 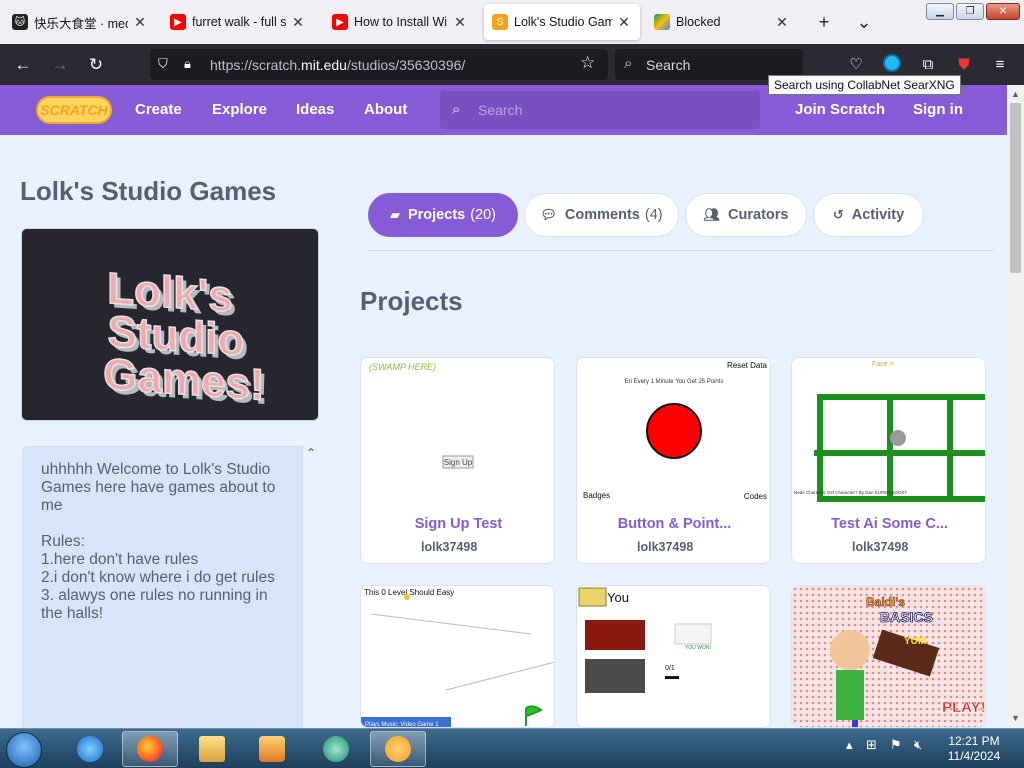 What do you see at coordinates (746, 215) in the screenshot?
I see `tab-curators: 👥︎ Curators` at bounding box center [746, 215].